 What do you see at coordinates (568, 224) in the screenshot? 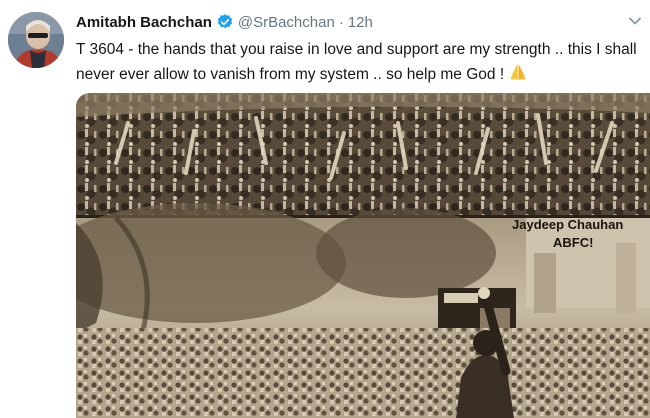
I see `watermark-name: Jaydeep Chauhan` at bounding box center [568, 224].